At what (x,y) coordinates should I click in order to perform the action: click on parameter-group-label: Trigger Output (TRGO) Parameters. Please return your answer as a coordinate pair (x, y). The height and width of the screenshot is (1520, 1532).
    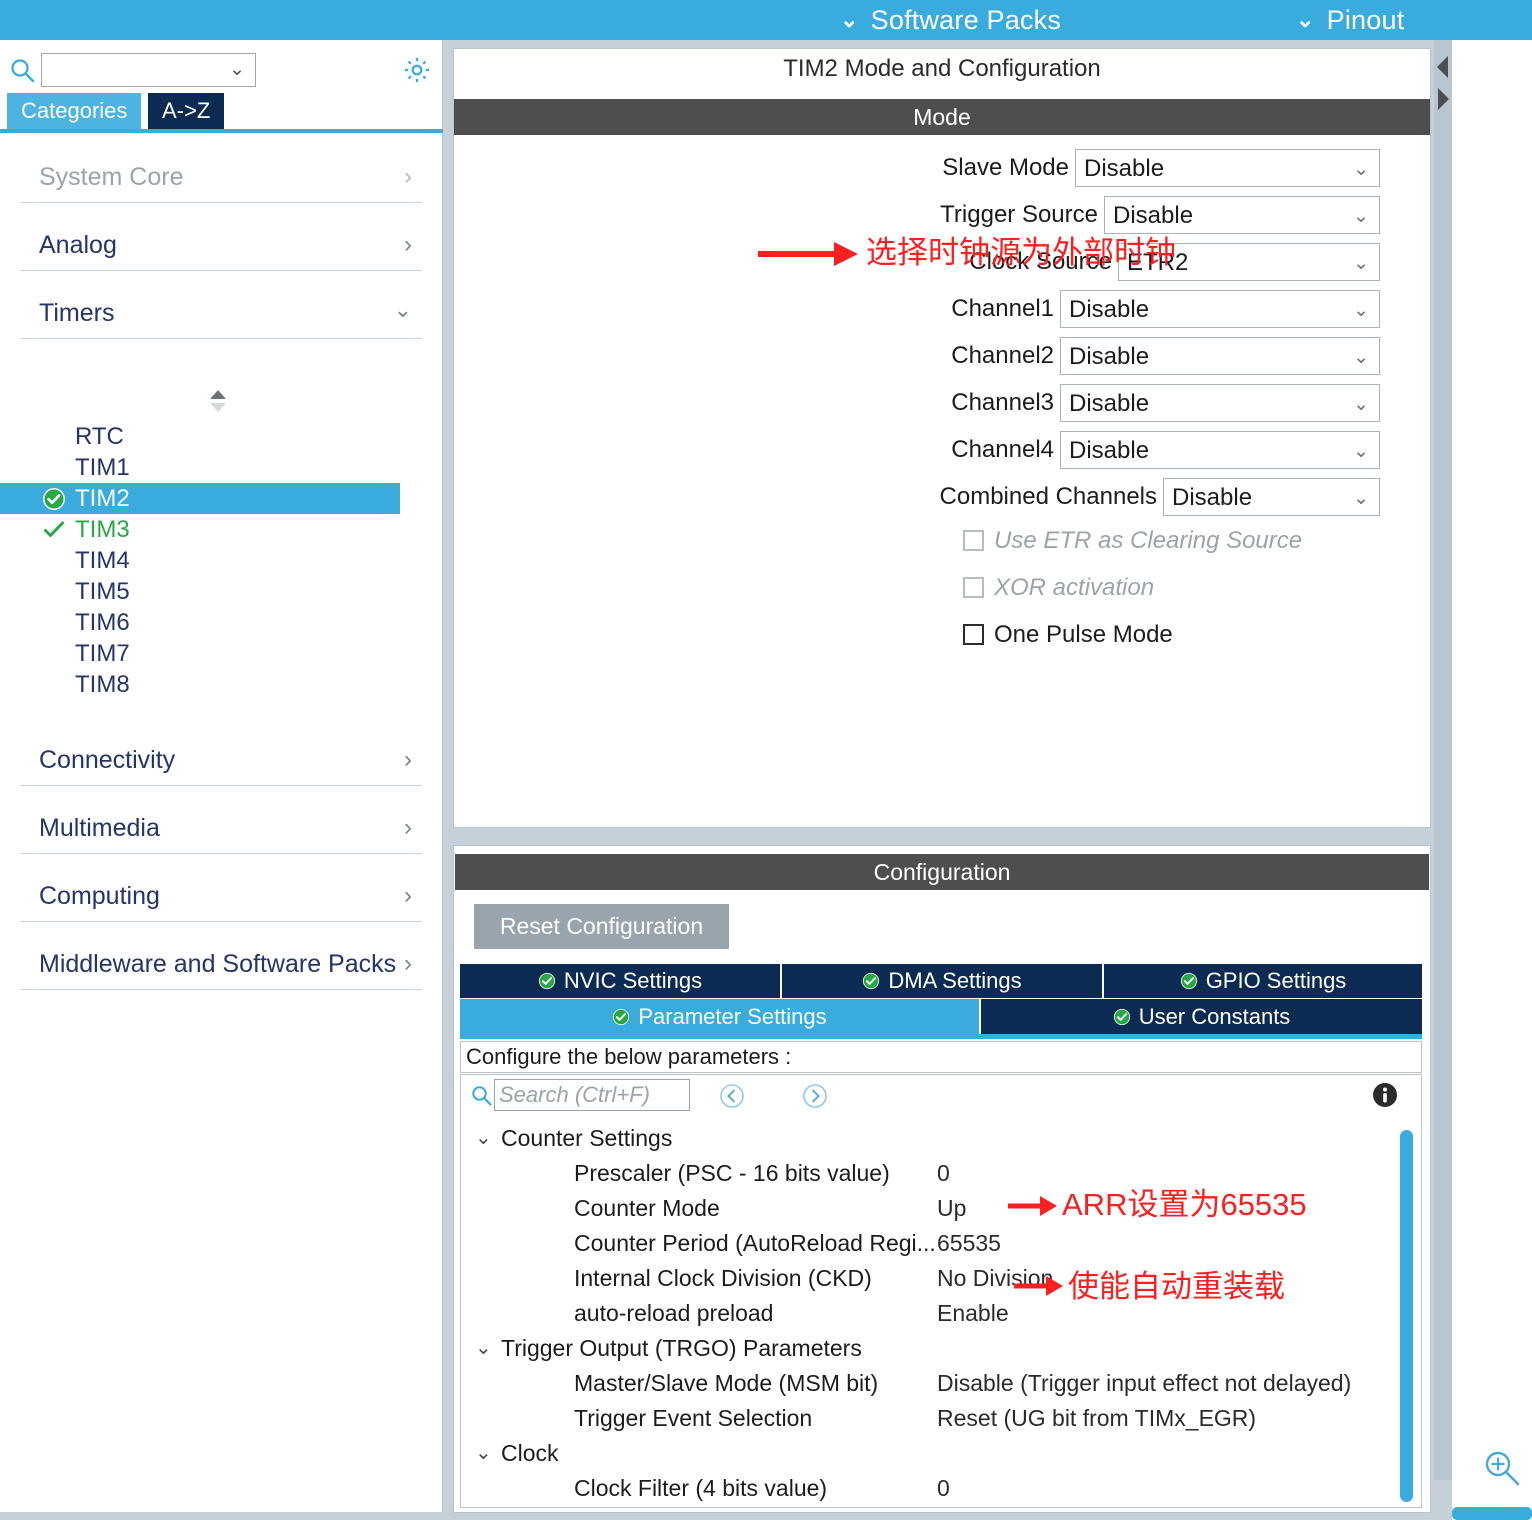
    Looking at the image, I should click on (681, 1348).